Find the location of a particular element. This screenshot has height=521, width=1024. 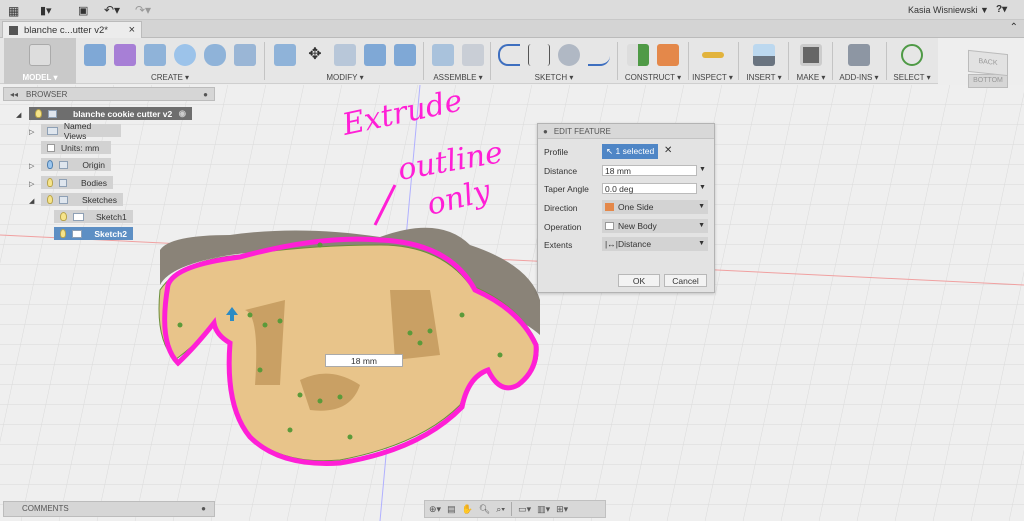

taper-dropdown-icon: ▼ is located at coordinates (702, 187).